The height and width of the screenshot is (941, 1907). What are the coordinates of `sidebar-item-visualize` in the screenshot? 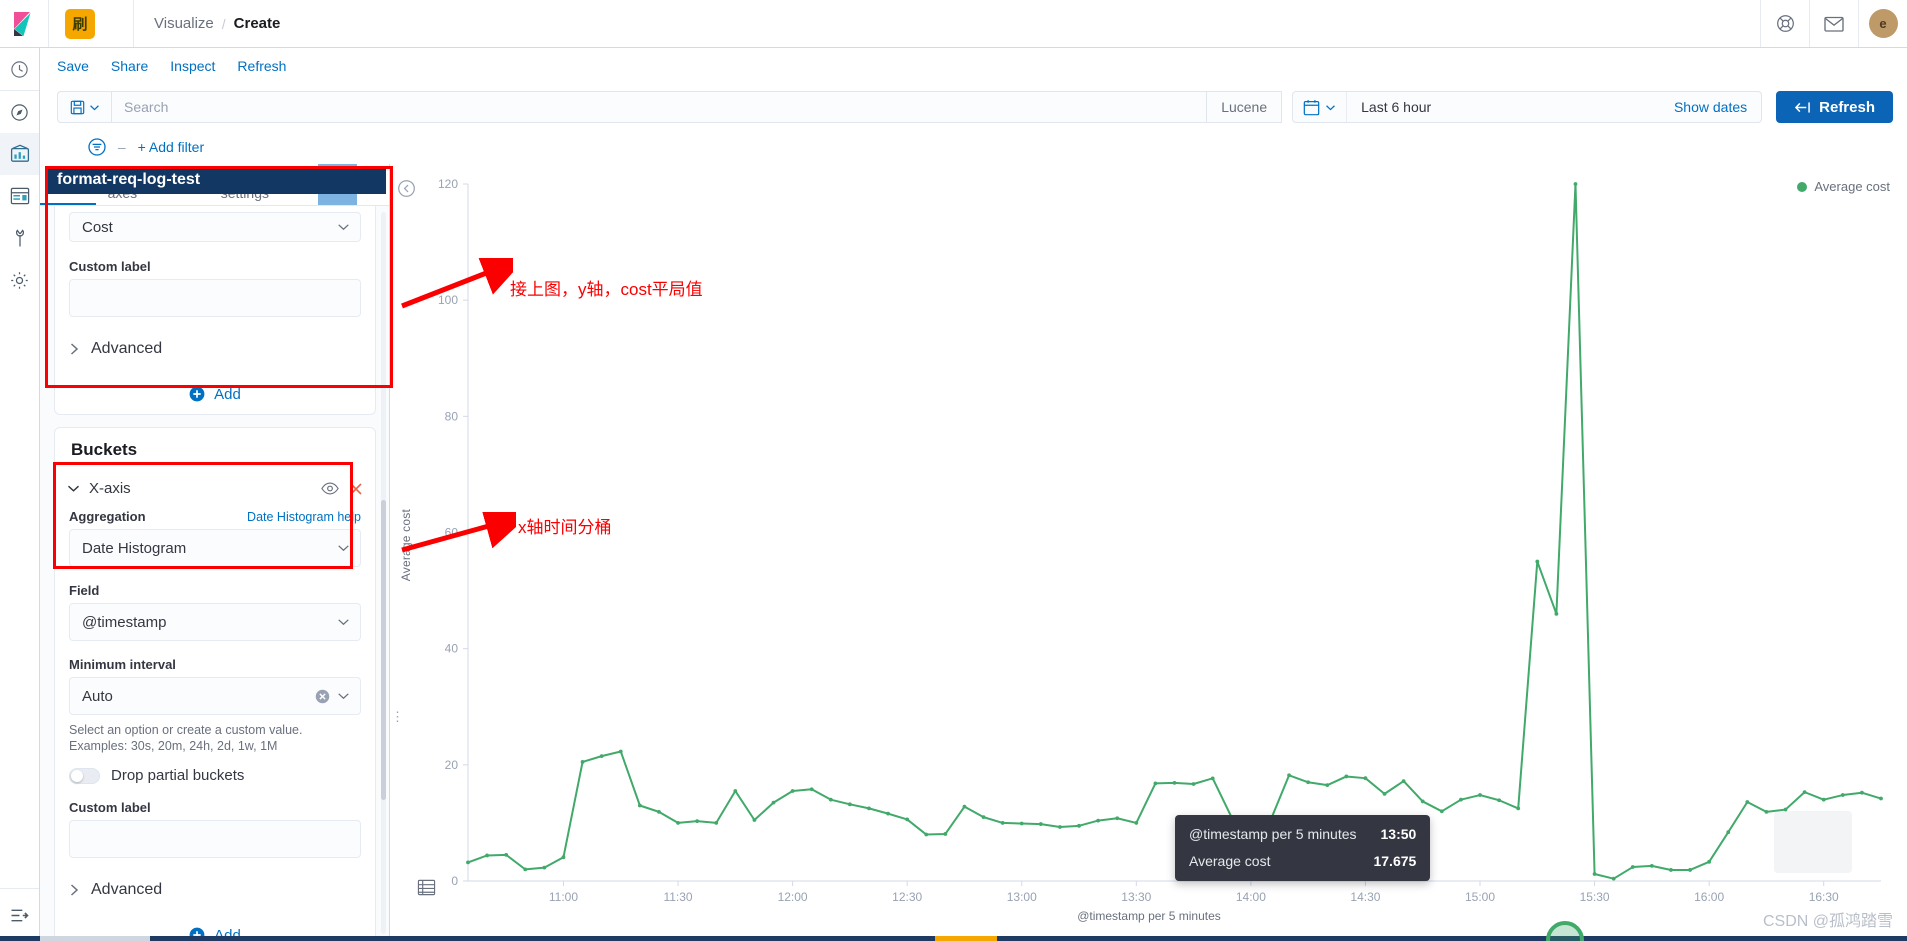 It's located at (19, 154).